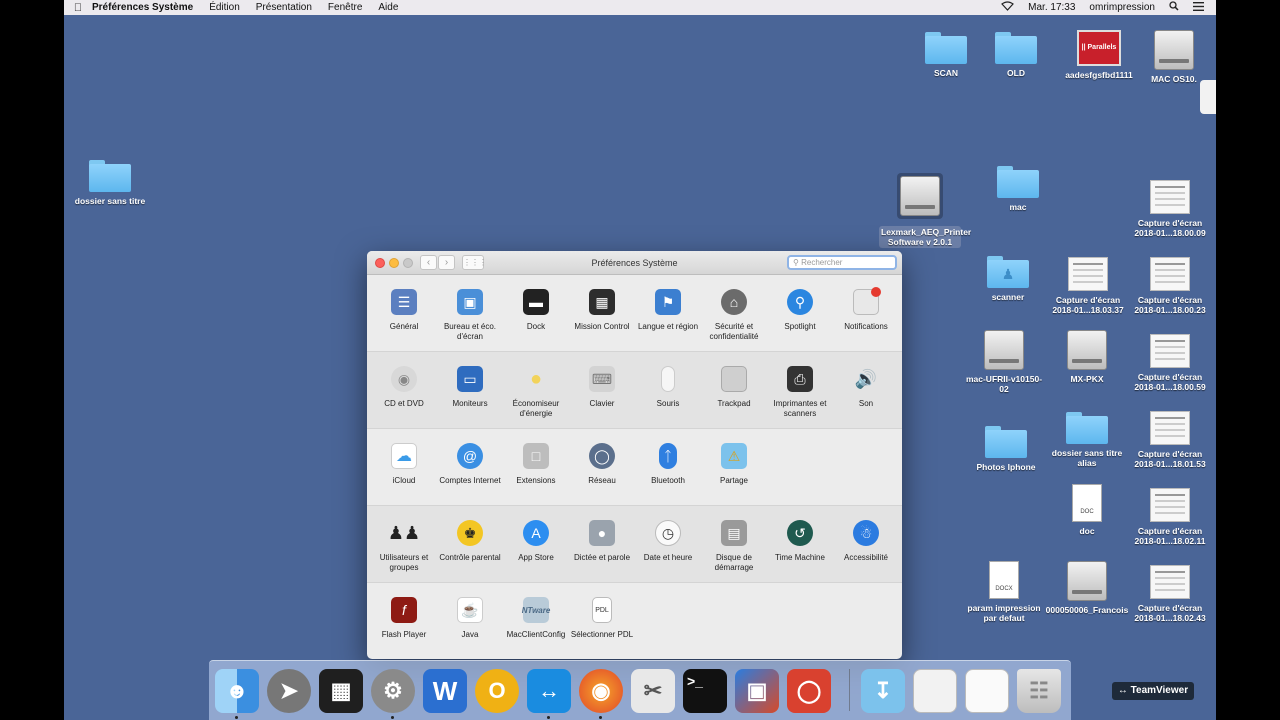 Image resolution: width=1280 pixels, height=720 pixels. Describe the element at coordinates (1170, 286) in the screenshot. I see `desktop-icon-capture-3: Capture d'écran 2018-01...18.00.23` at that location.